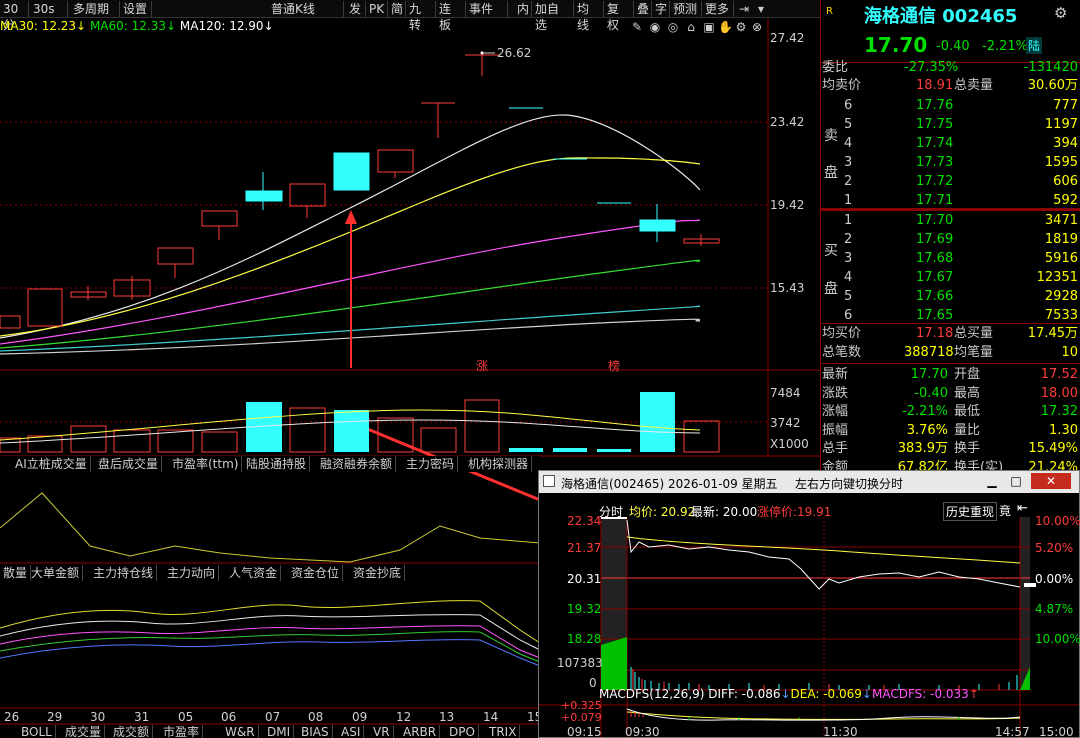  What do you see at coordinates (744, 9) in the screenshot?
I see `pin-icon: ⇥` at bounding box center [744, 9].